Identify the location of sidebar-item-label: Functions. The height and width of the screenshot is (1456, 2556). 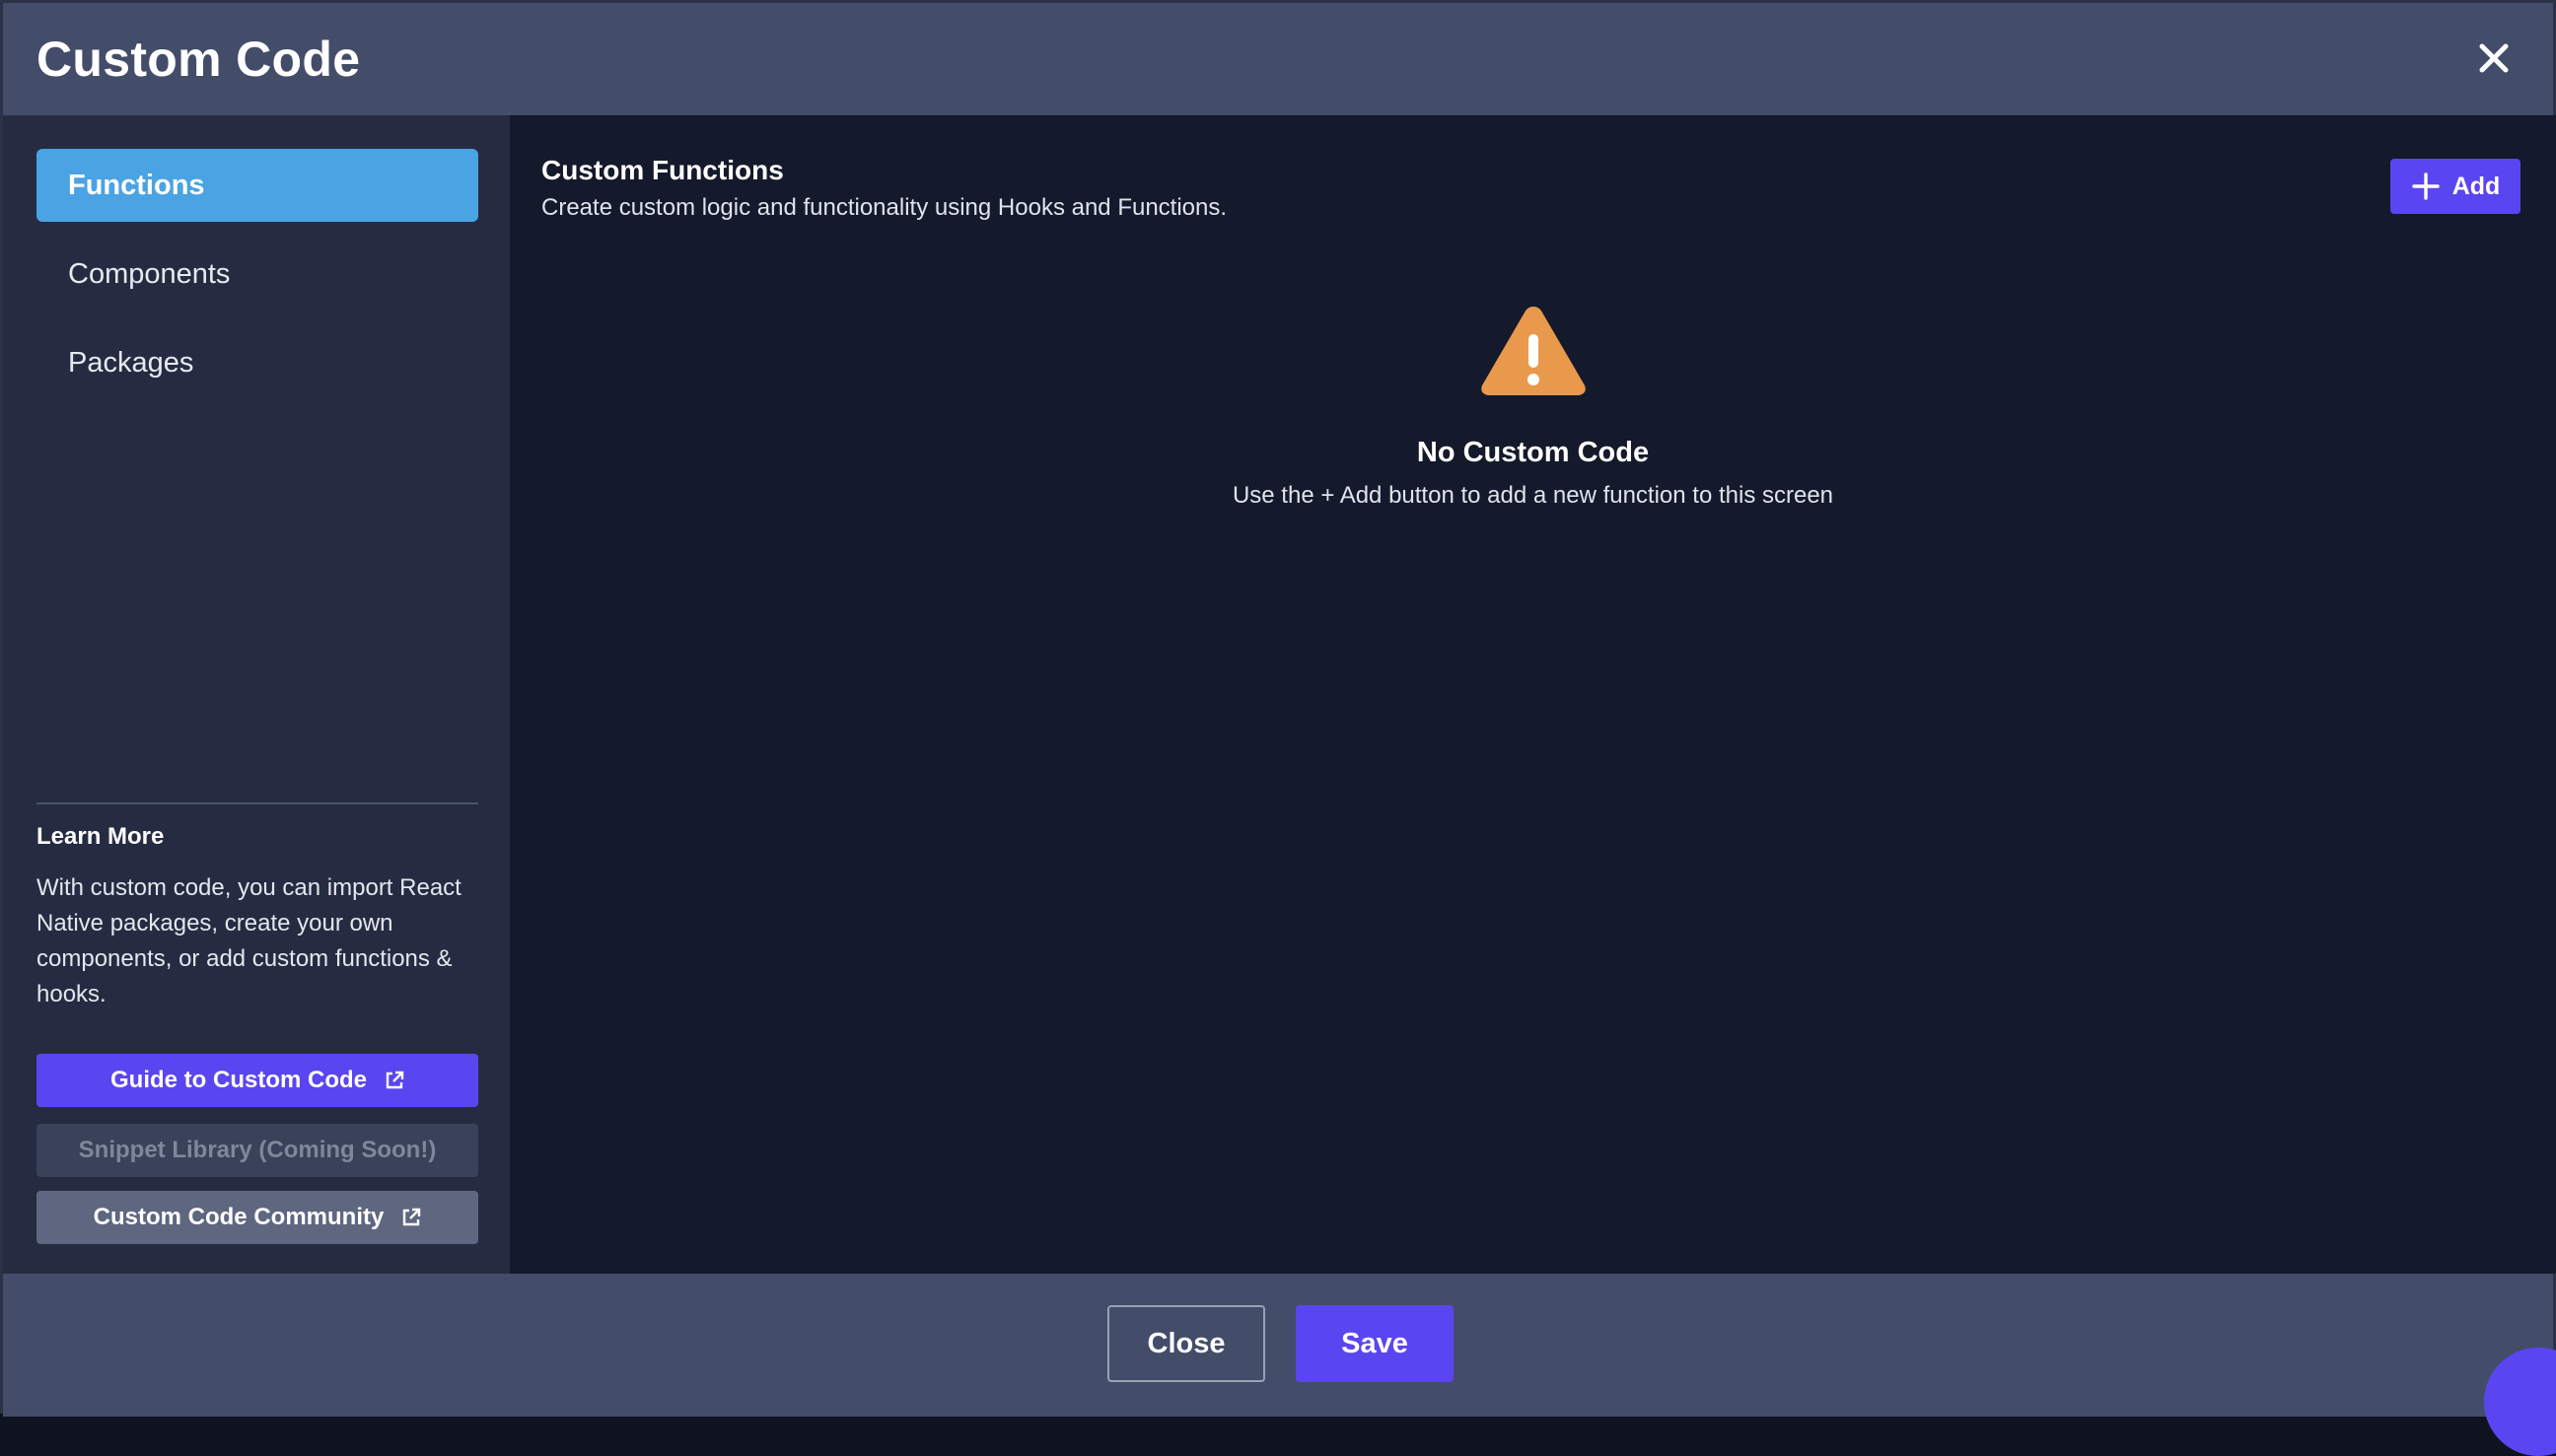
(137, 185).